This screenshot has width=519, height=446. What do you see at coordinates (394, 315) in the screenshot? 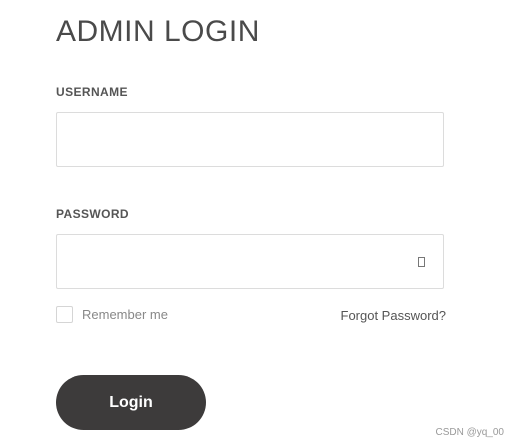
I see `forgot-password-link: Forgot Password?` at bounding box center [394, 315].